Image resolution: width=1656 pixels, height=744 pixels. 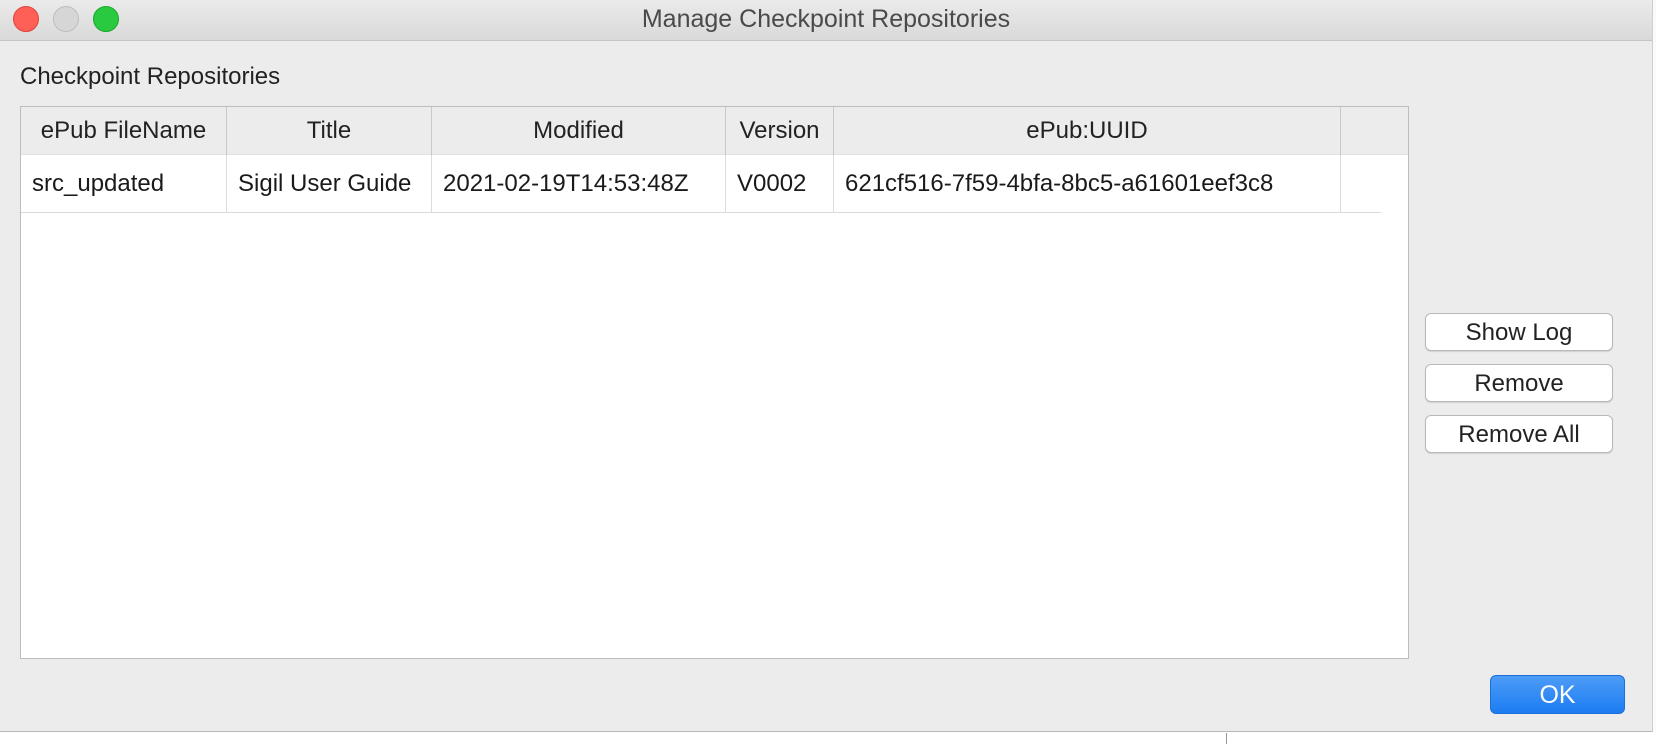 I want to click on title-bar: Manage Checkpoint Repositories, so click(x=826, y=20).